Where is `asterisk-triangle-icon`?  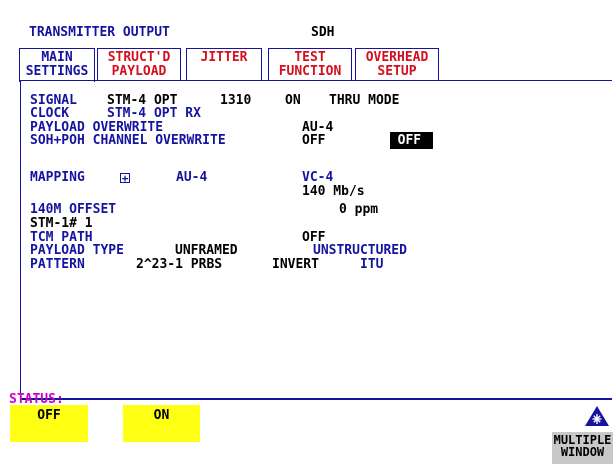
asterisk-triangle-icon is located at coordinates (597, 416).